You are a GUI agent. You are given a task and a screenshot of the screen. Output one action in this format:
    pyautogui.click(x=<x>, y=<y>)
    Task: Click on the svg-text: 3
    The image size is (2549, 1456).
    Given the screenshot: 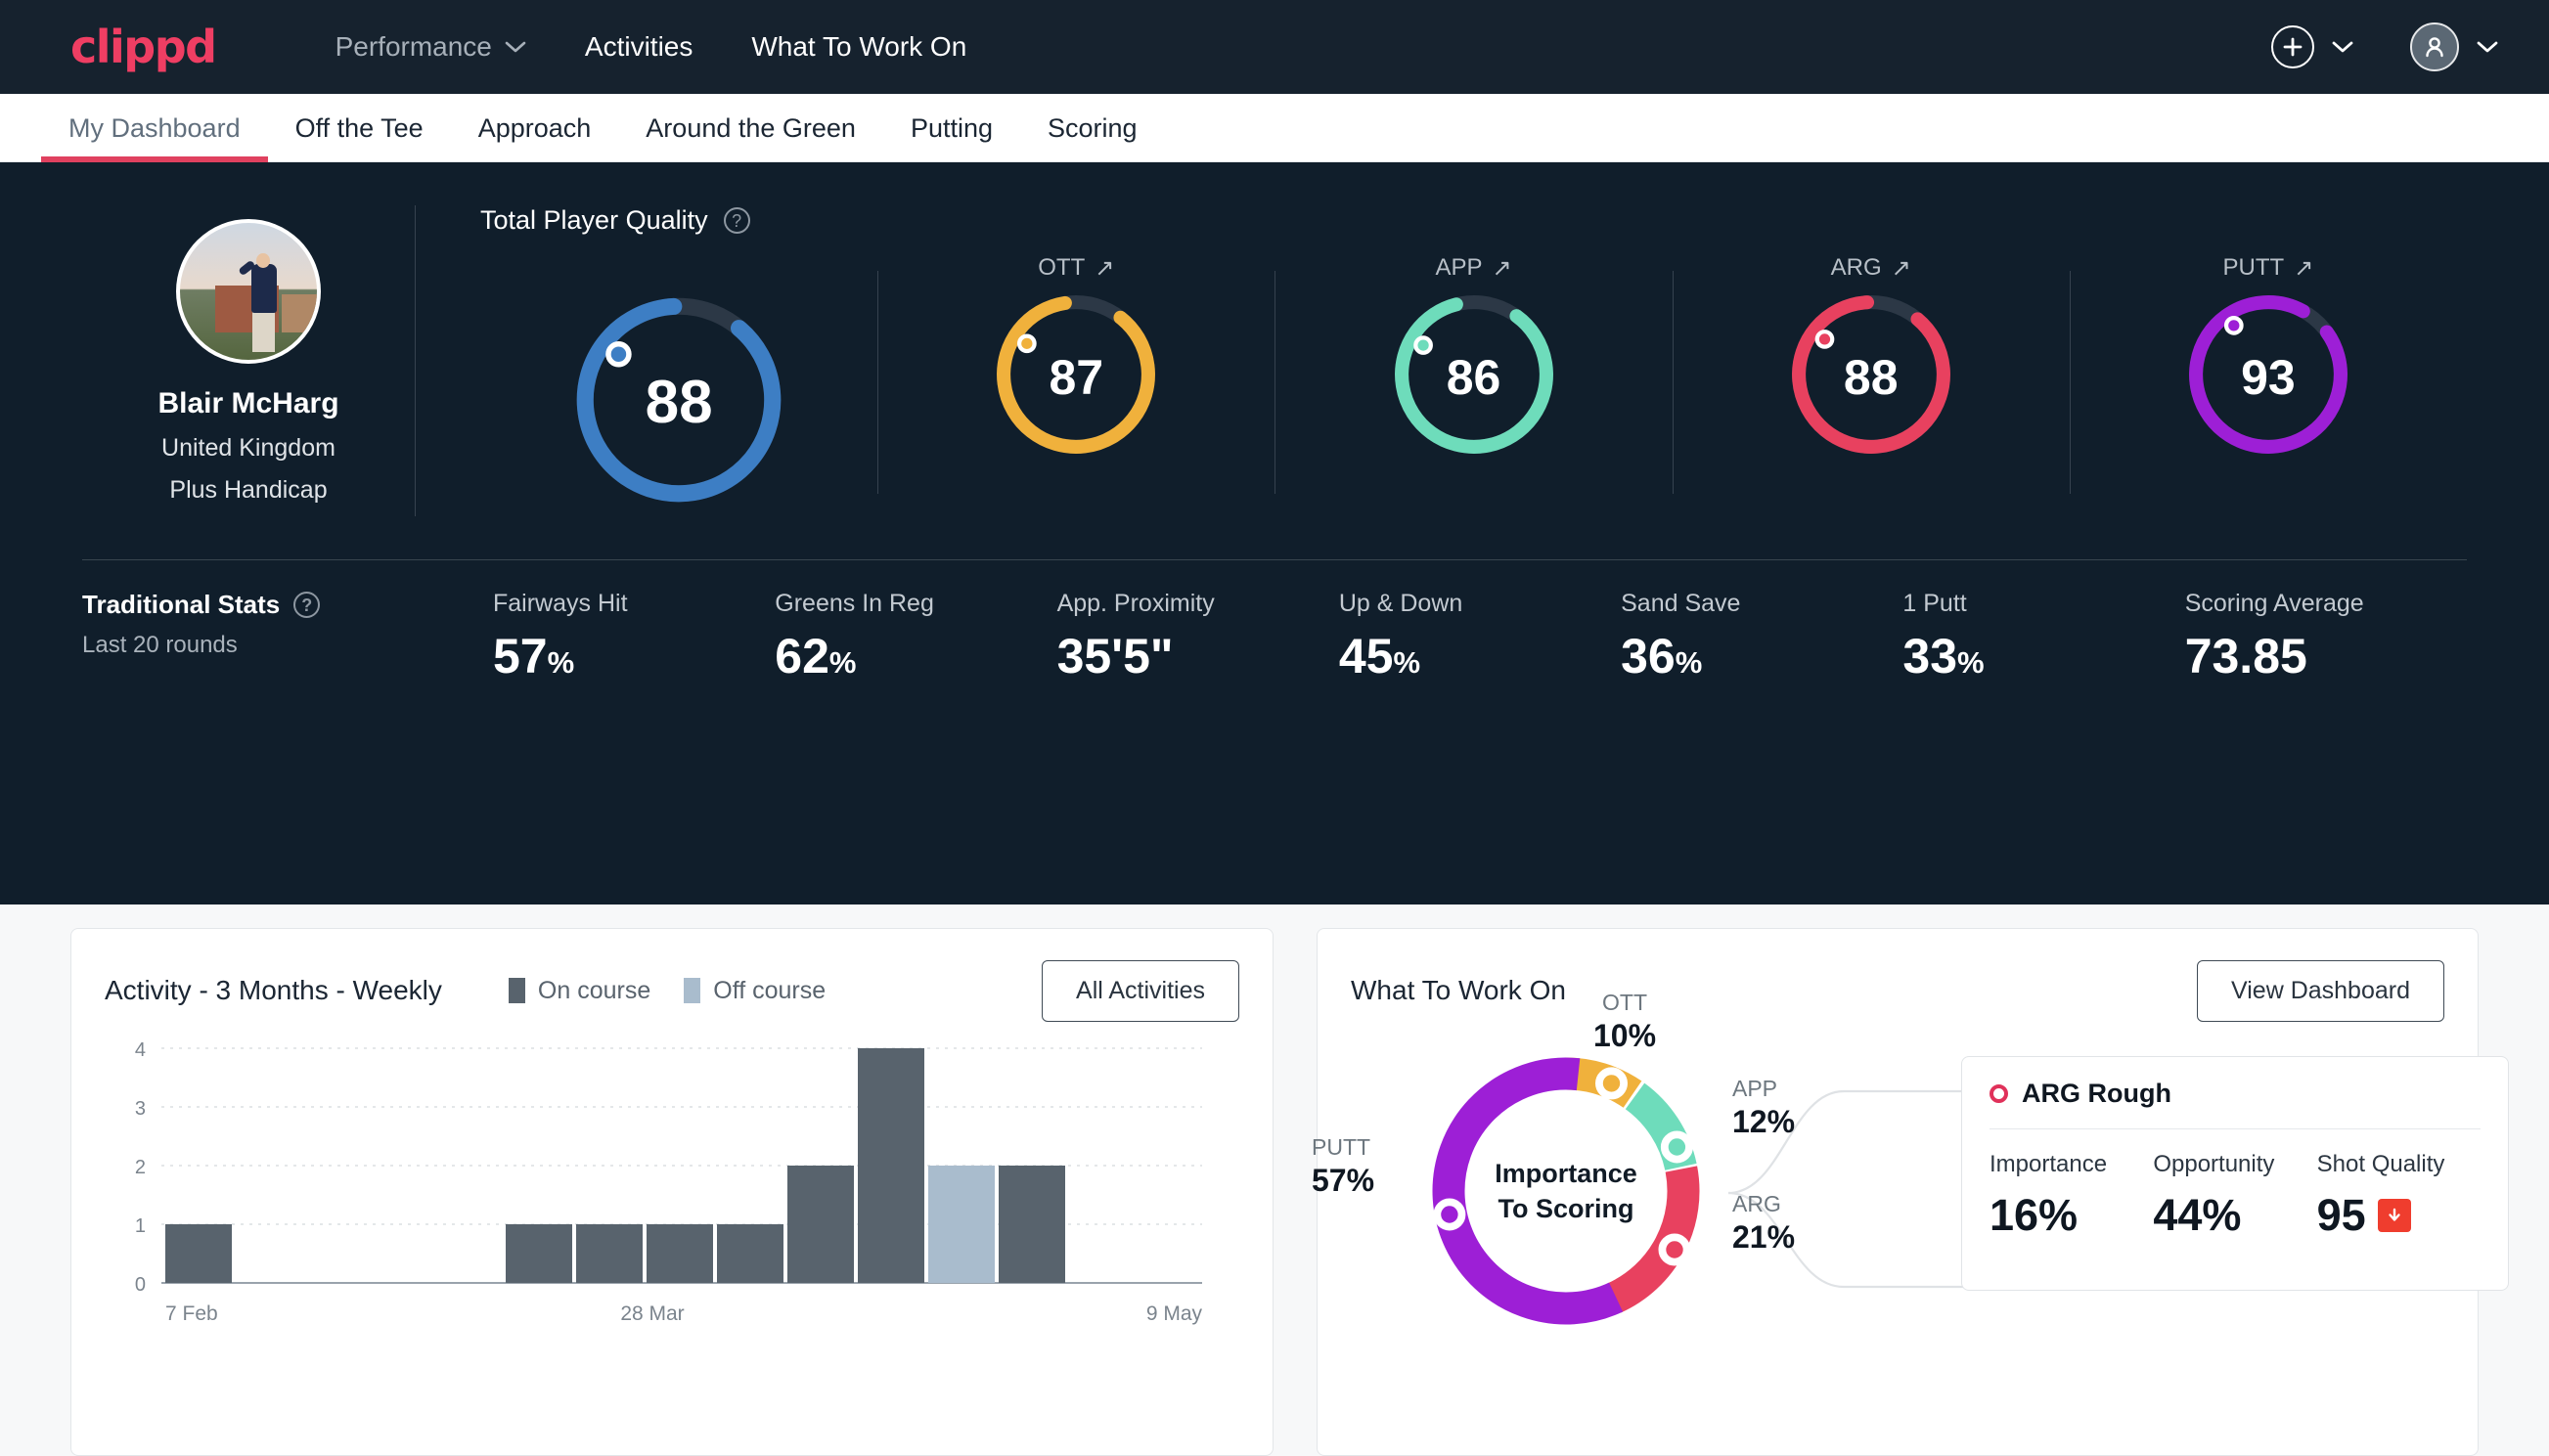 What is the action you would take?
    pyautogui.click(x=140, y=1109)
    